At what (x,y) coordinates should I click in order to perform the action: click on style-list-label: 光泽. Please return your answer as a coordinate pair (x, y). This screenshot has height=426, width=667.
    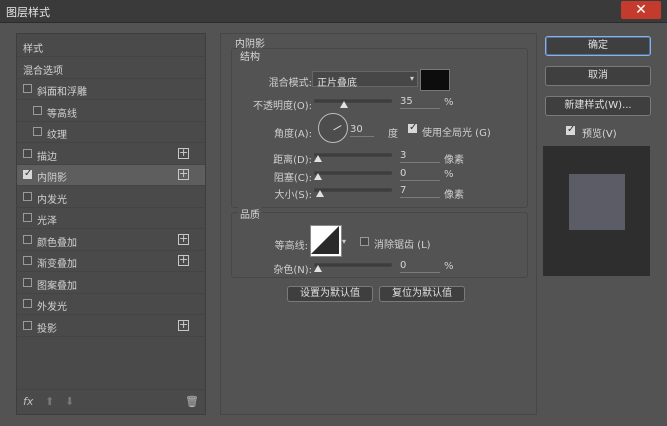
    Looking at the image, I should click on (47, 221).